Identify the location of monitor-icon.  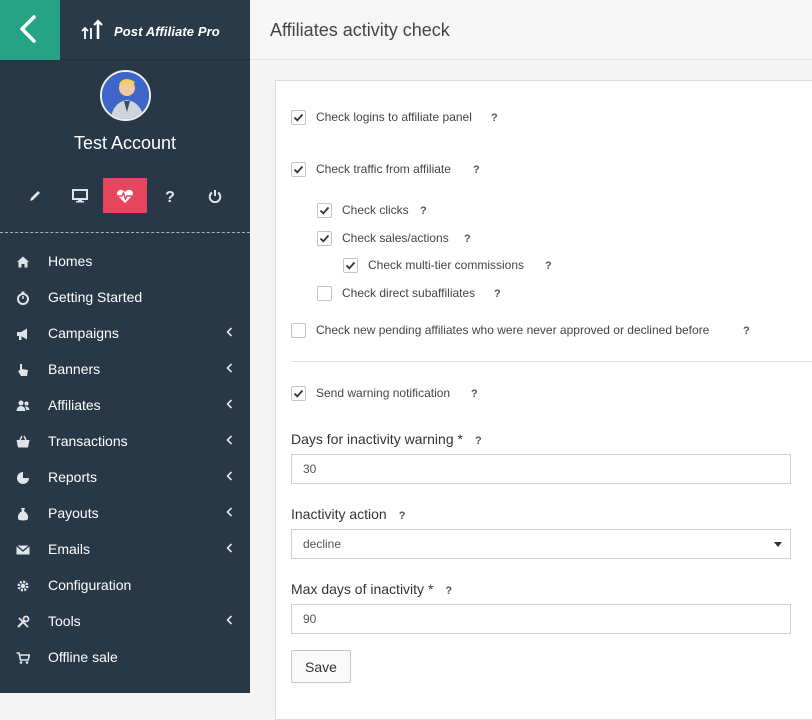
(80, 195).